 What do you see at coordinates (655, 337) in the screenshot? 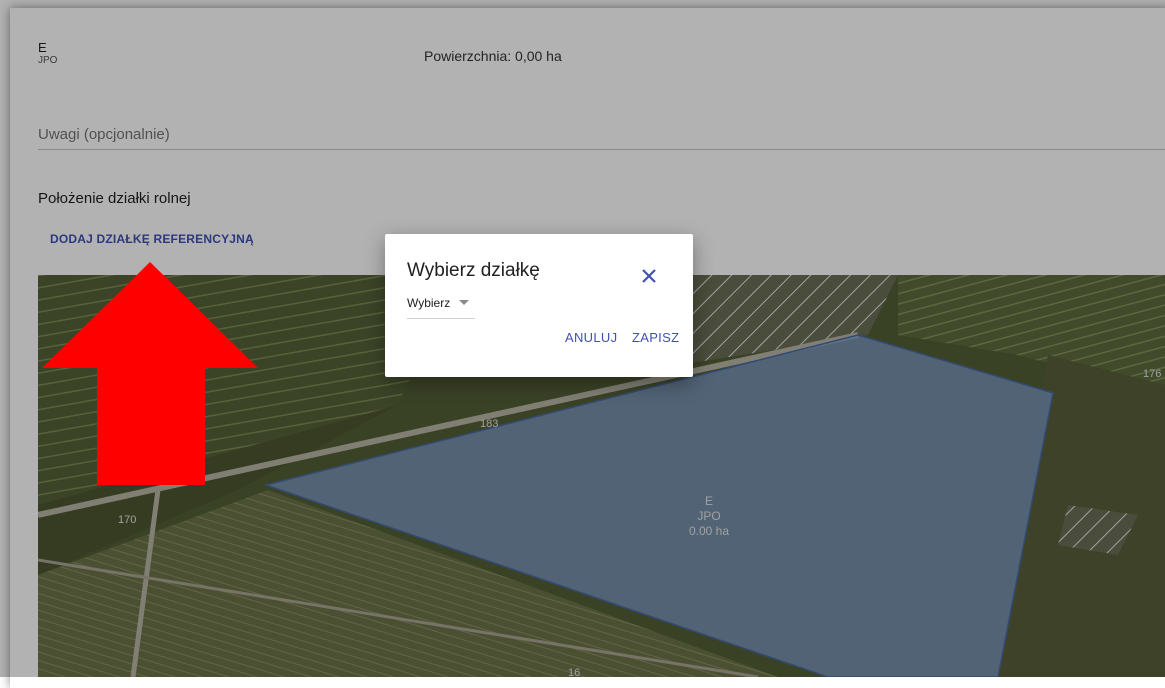
I see `save-button: ZAPISZ` at bounding box center [655, 337].